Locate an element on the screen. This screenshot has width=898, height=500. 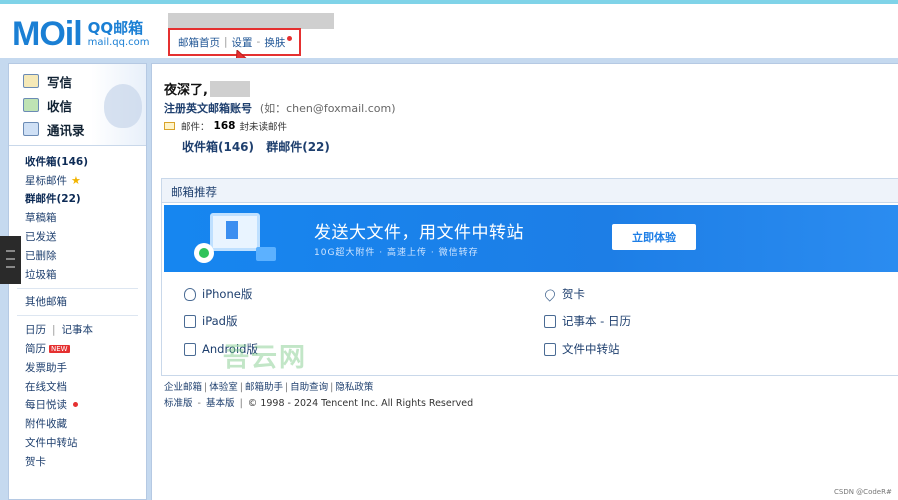
unread-summary: 邮件： 168 封未读邮件 is located at coordinates (225, 126).